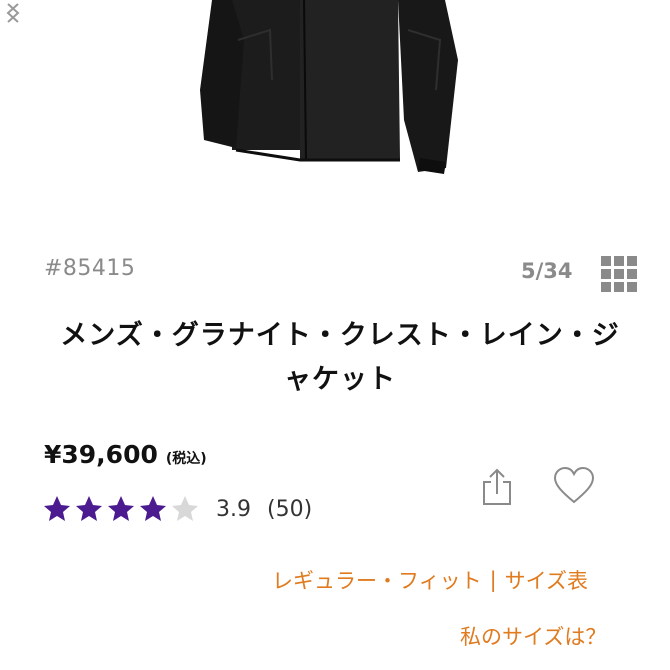 This screenshot has height=670, width=670. Describe the element at coordinates (619, 274) in the screenshot. I see `grid-icon` at that location.